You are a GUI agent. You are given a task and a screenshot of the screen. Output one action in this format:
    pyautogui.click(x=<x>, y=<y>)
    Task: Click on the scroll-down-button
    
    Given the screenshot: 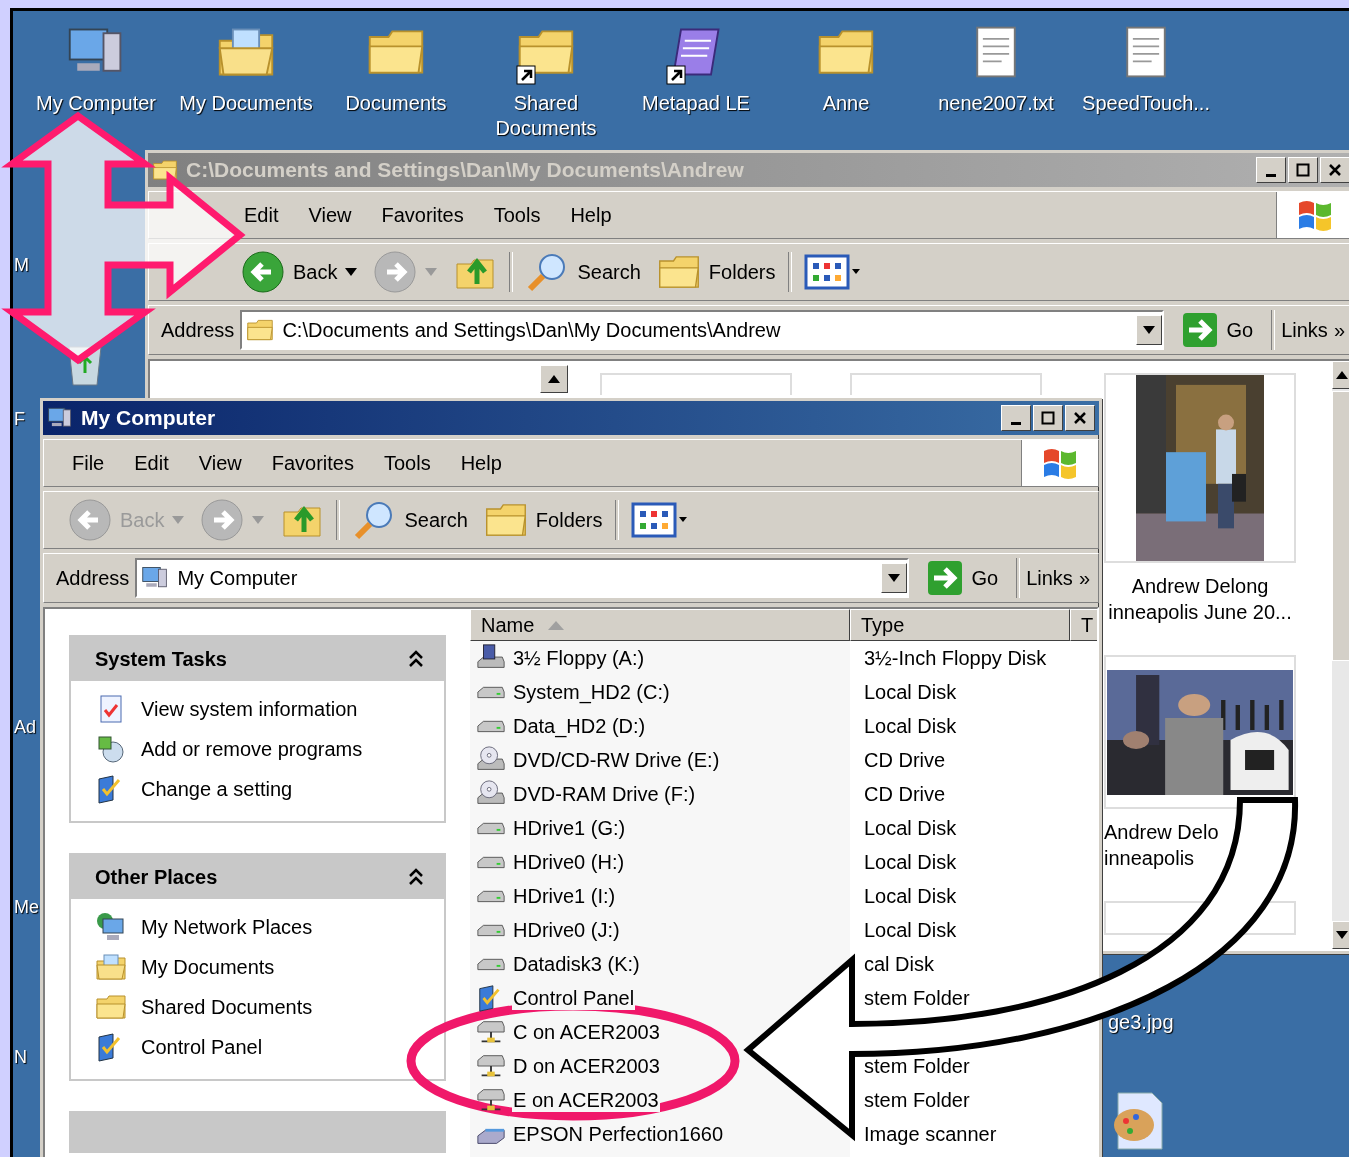 What is the action you would take?
    pyautogui.click(x=1340, y=935)
    